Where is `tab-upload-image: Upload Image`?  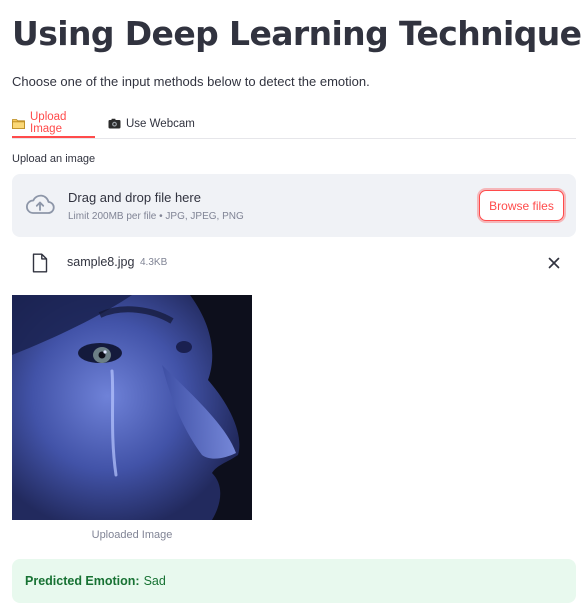 tab-upload-image: Upload Image is located at coordinates (53, 124).